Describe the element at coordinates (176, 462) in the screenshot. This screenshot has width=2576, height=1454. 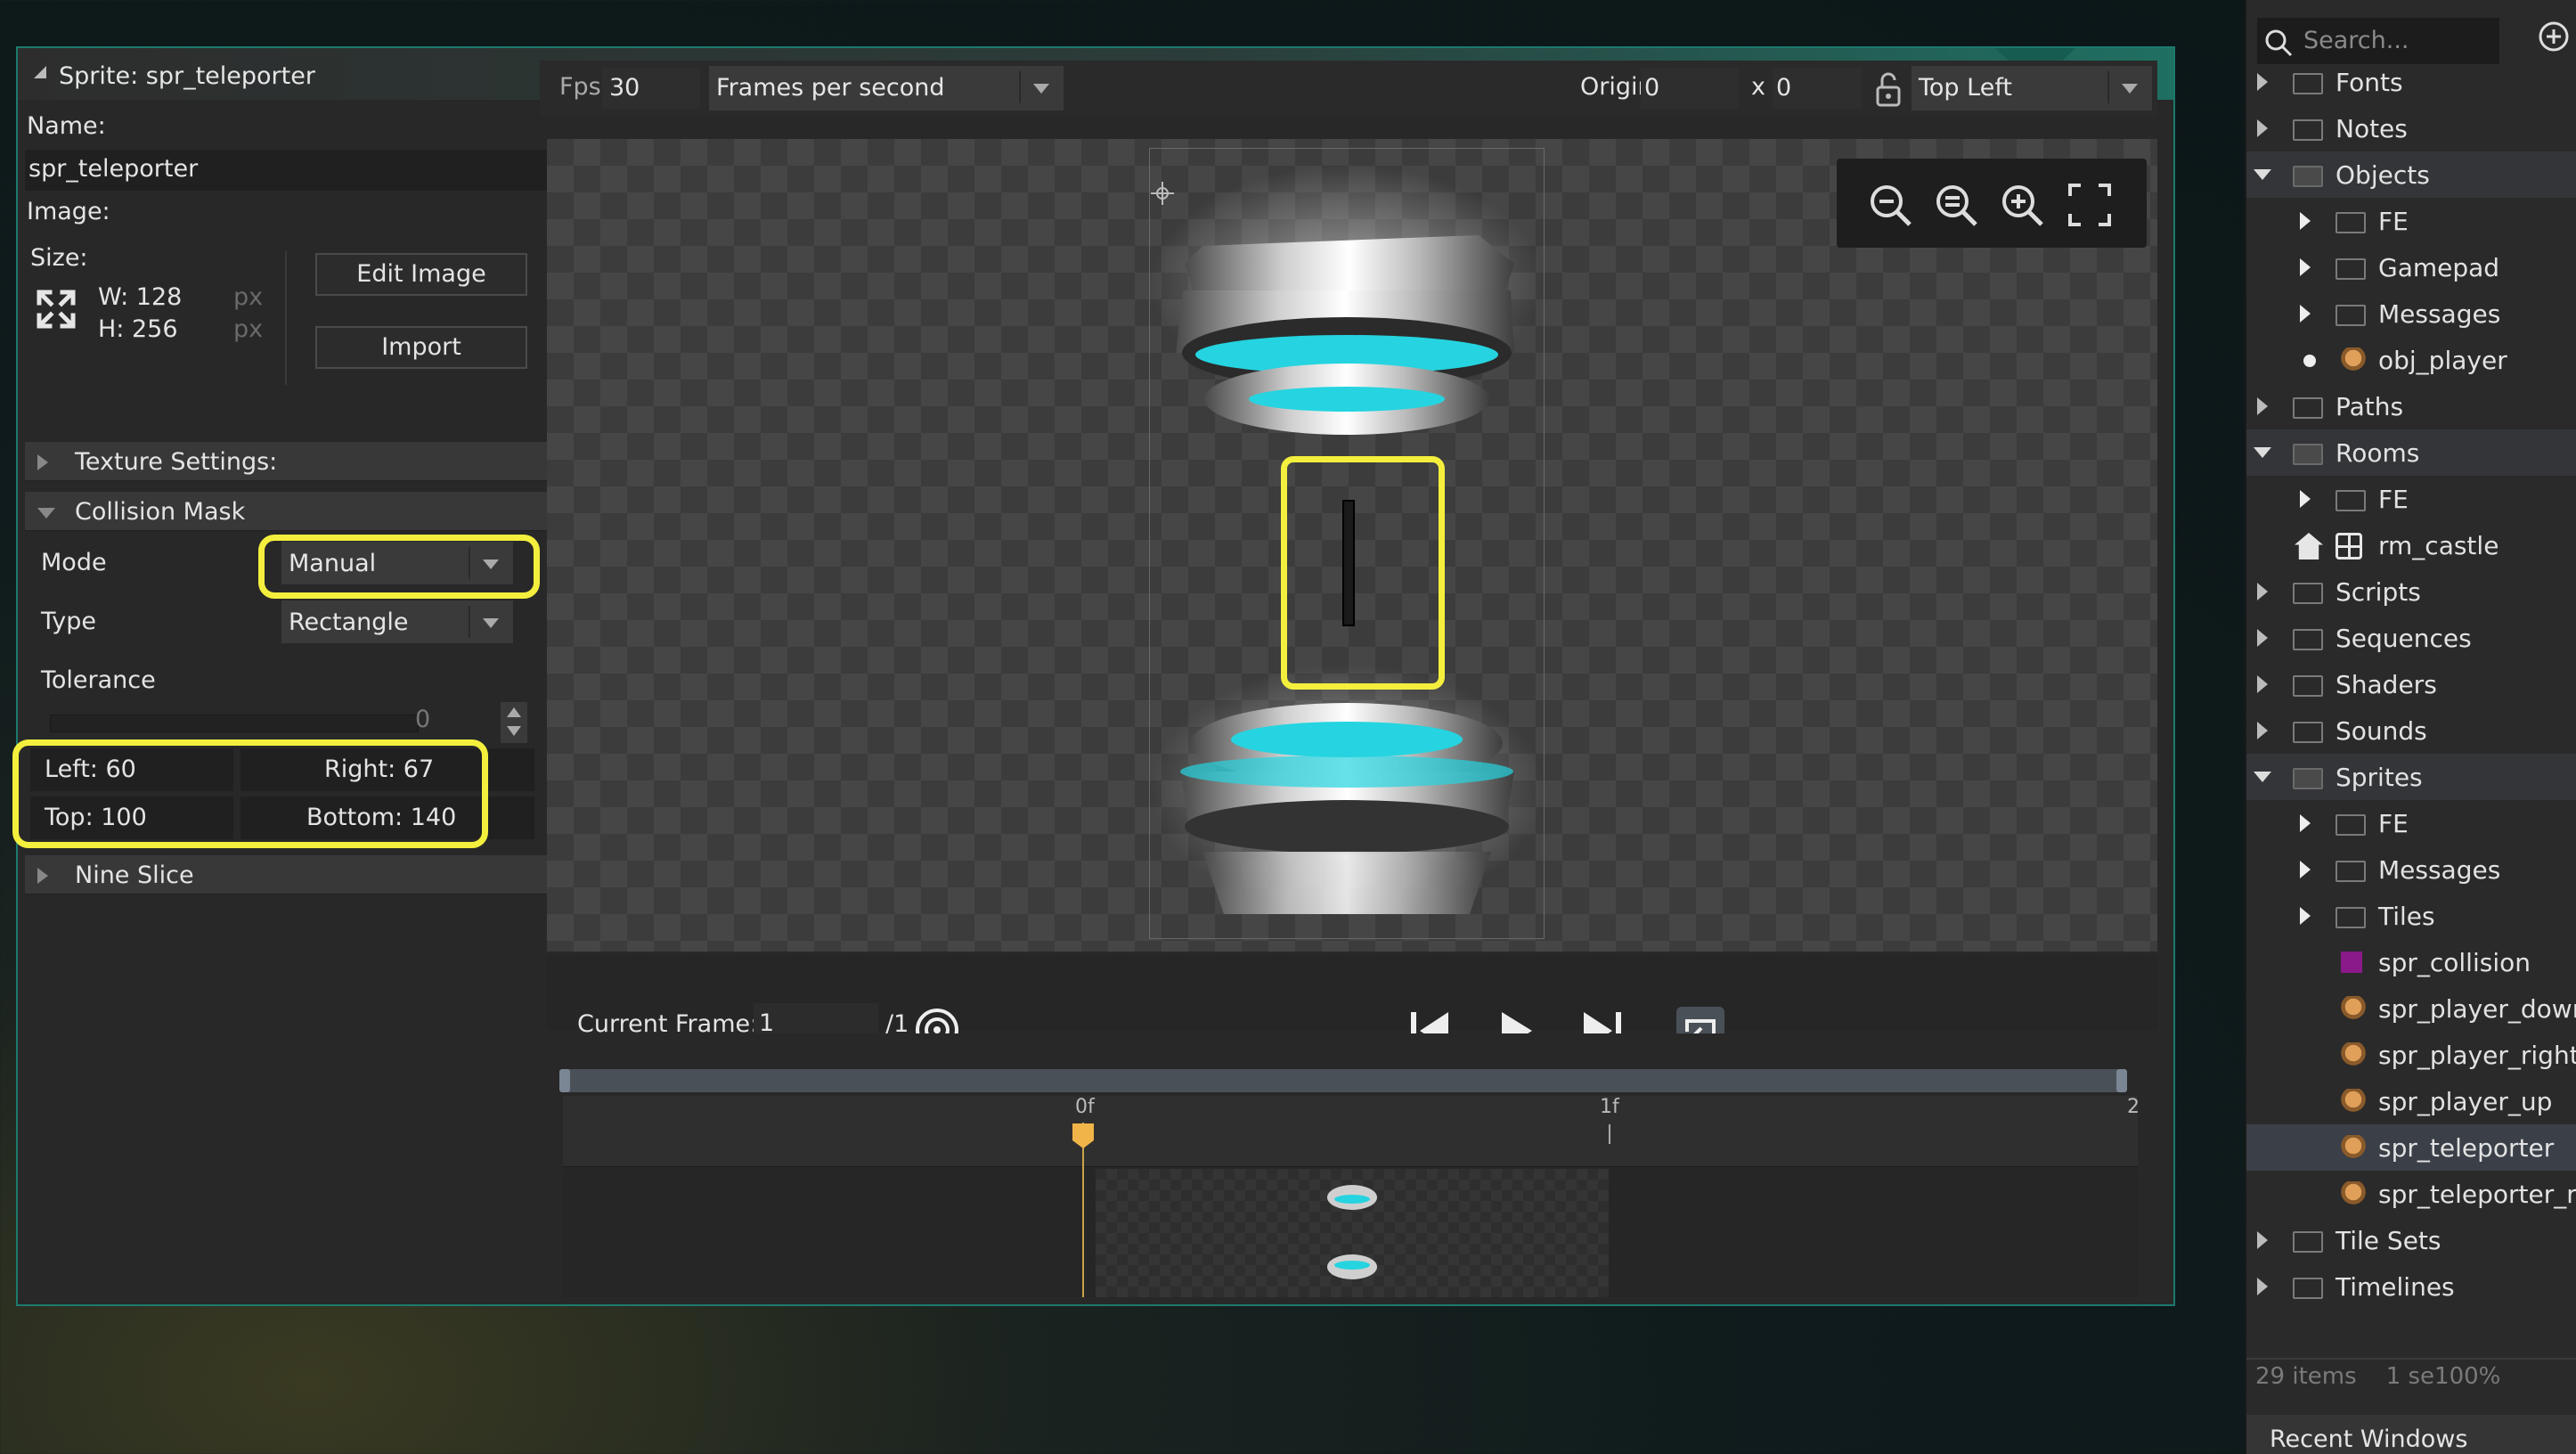
I see `texture-settings-label: Texture Settings:` at that location.